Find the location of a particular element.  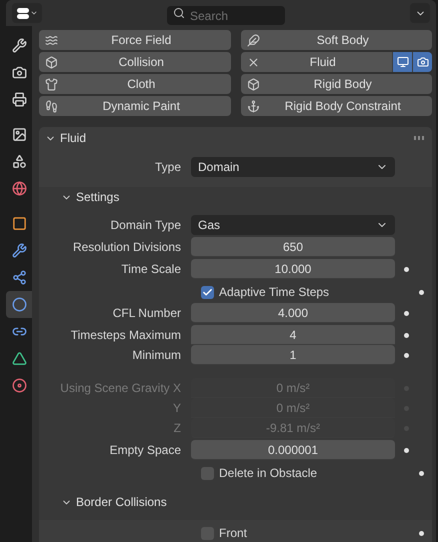

printer-icon is located at coordinates (19, 99).